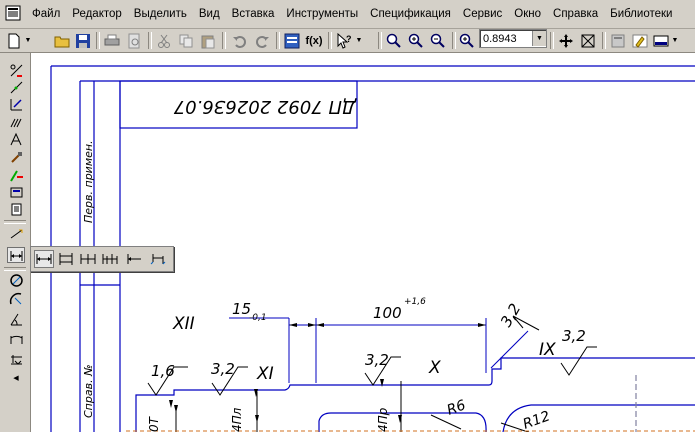  What do you see at coordinates (258, 318) in the screenshot?
I see `dimension-tolerance-15: -0,1` at bounding box center [258, 318].